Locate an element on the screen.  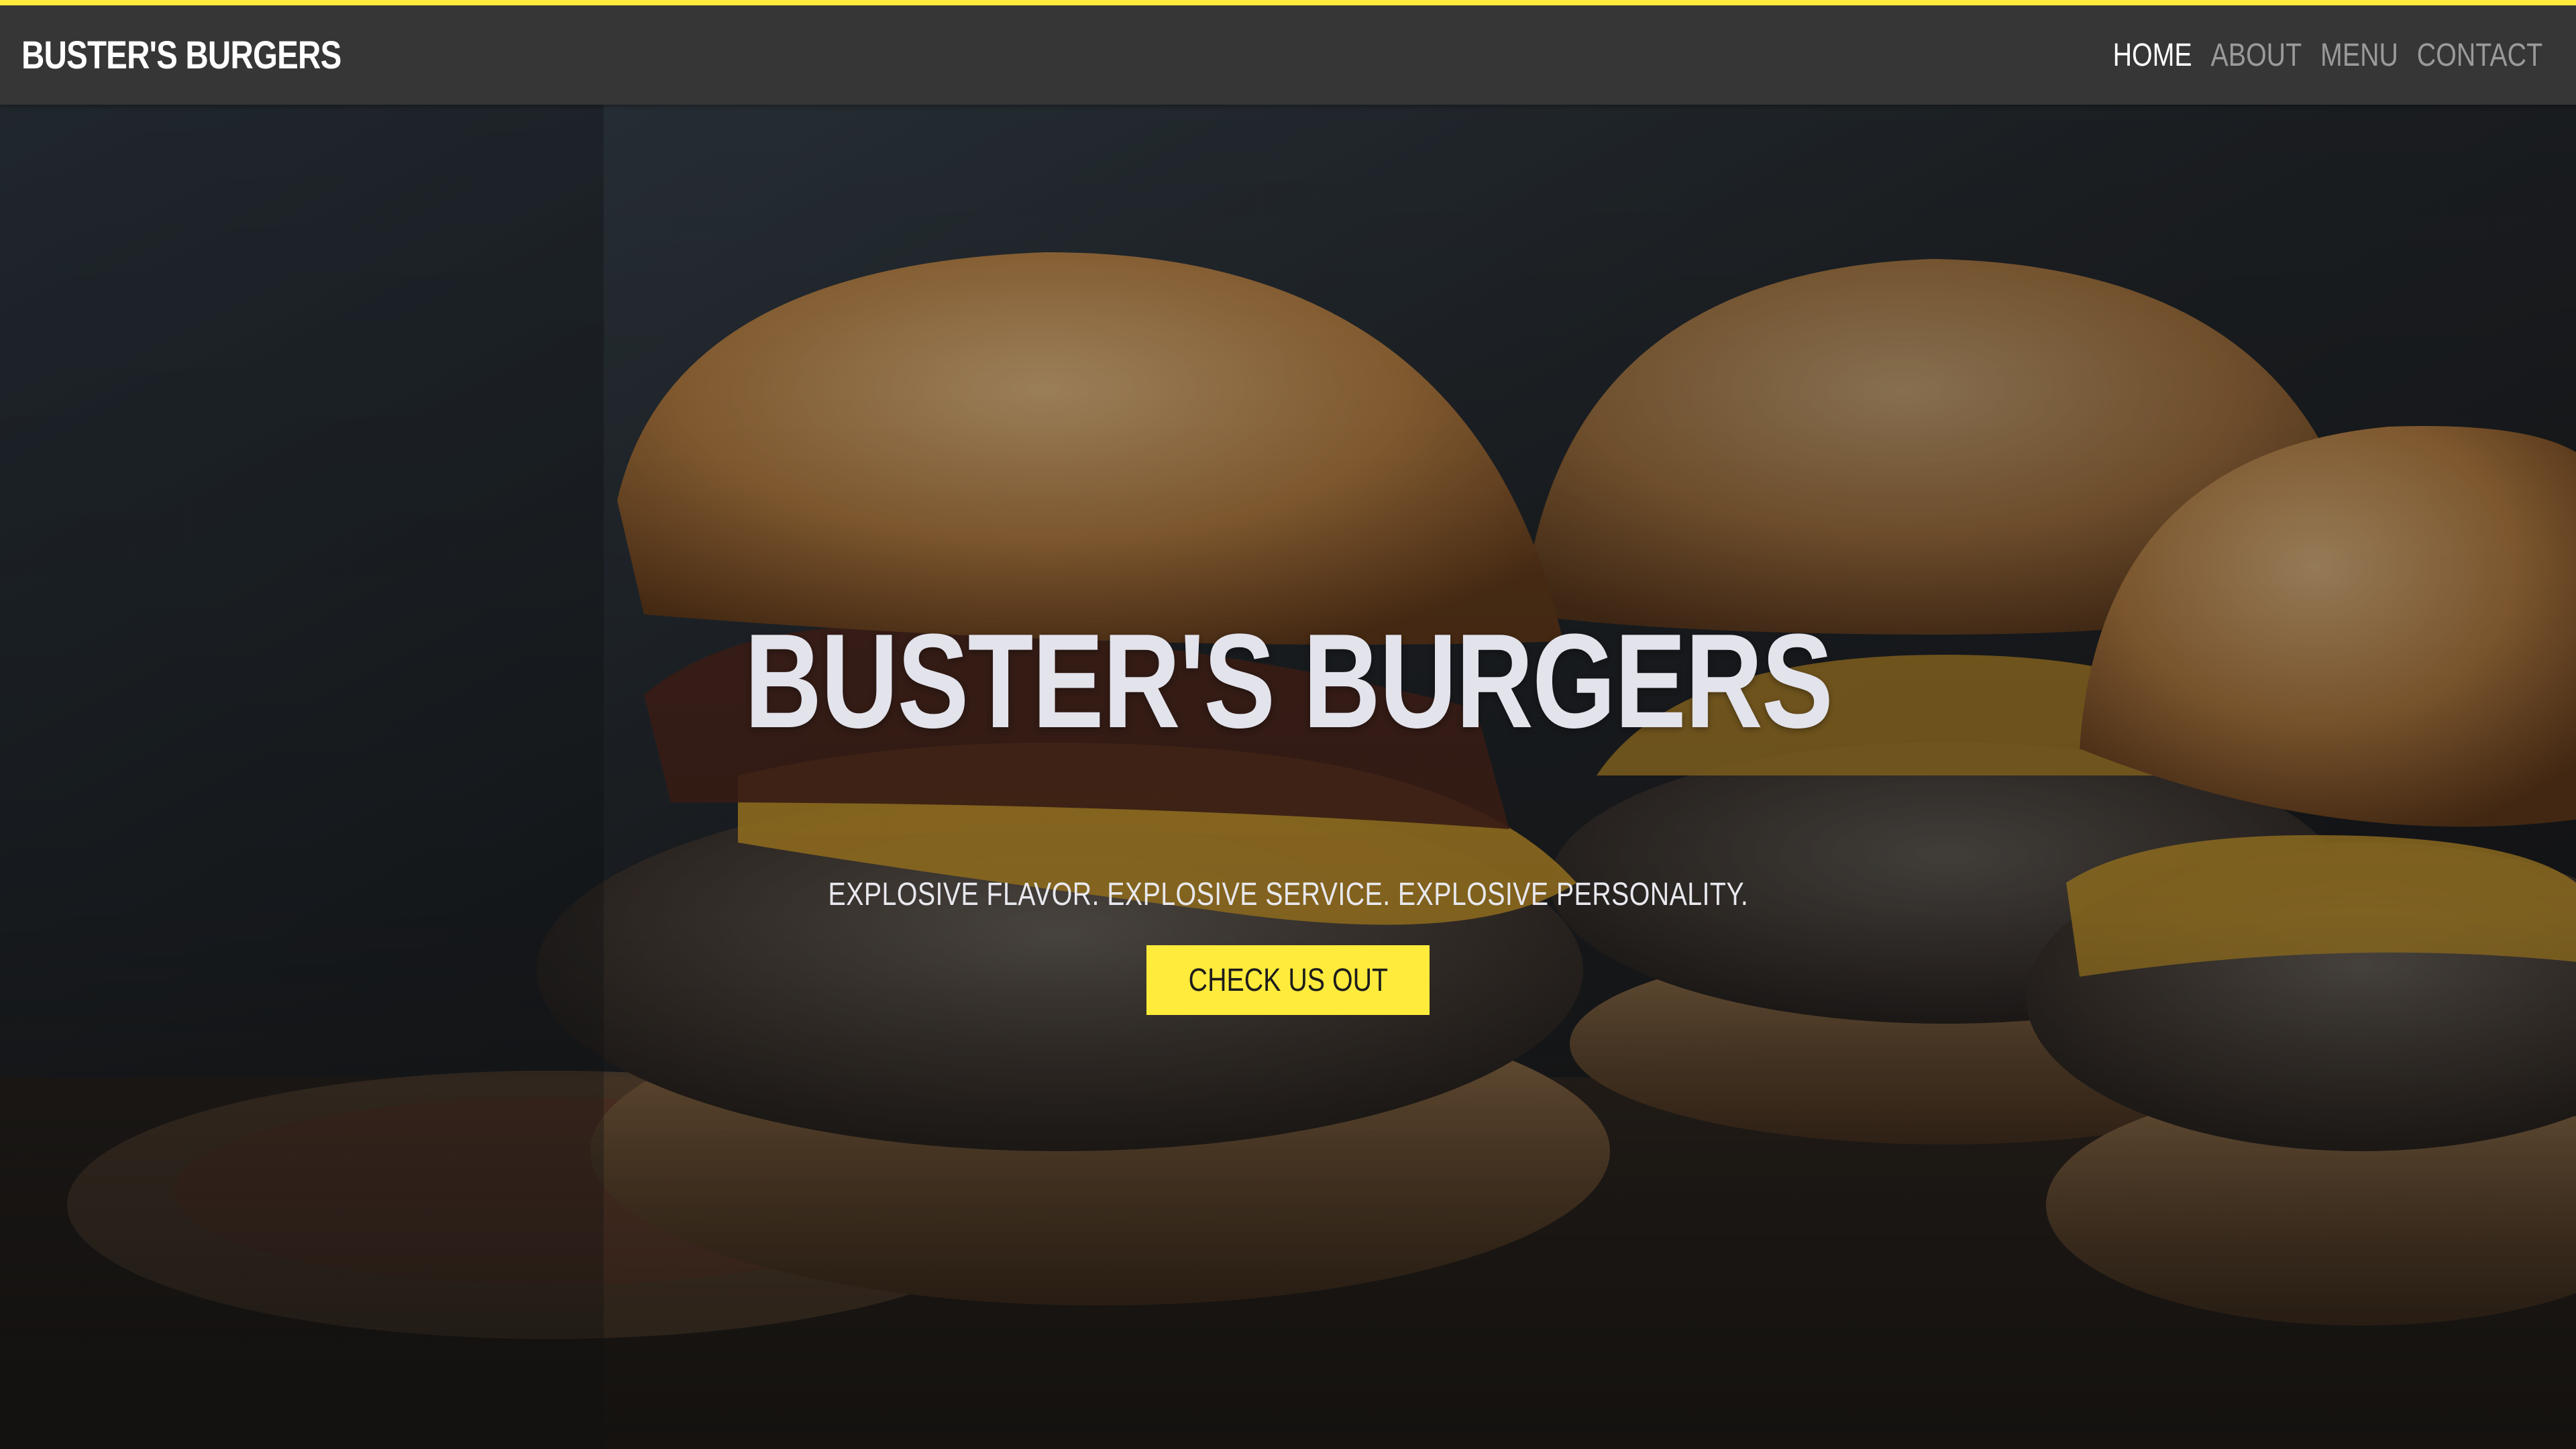
check-us-out-label: CHECK US OUT is located at coordinates (1288, 980).